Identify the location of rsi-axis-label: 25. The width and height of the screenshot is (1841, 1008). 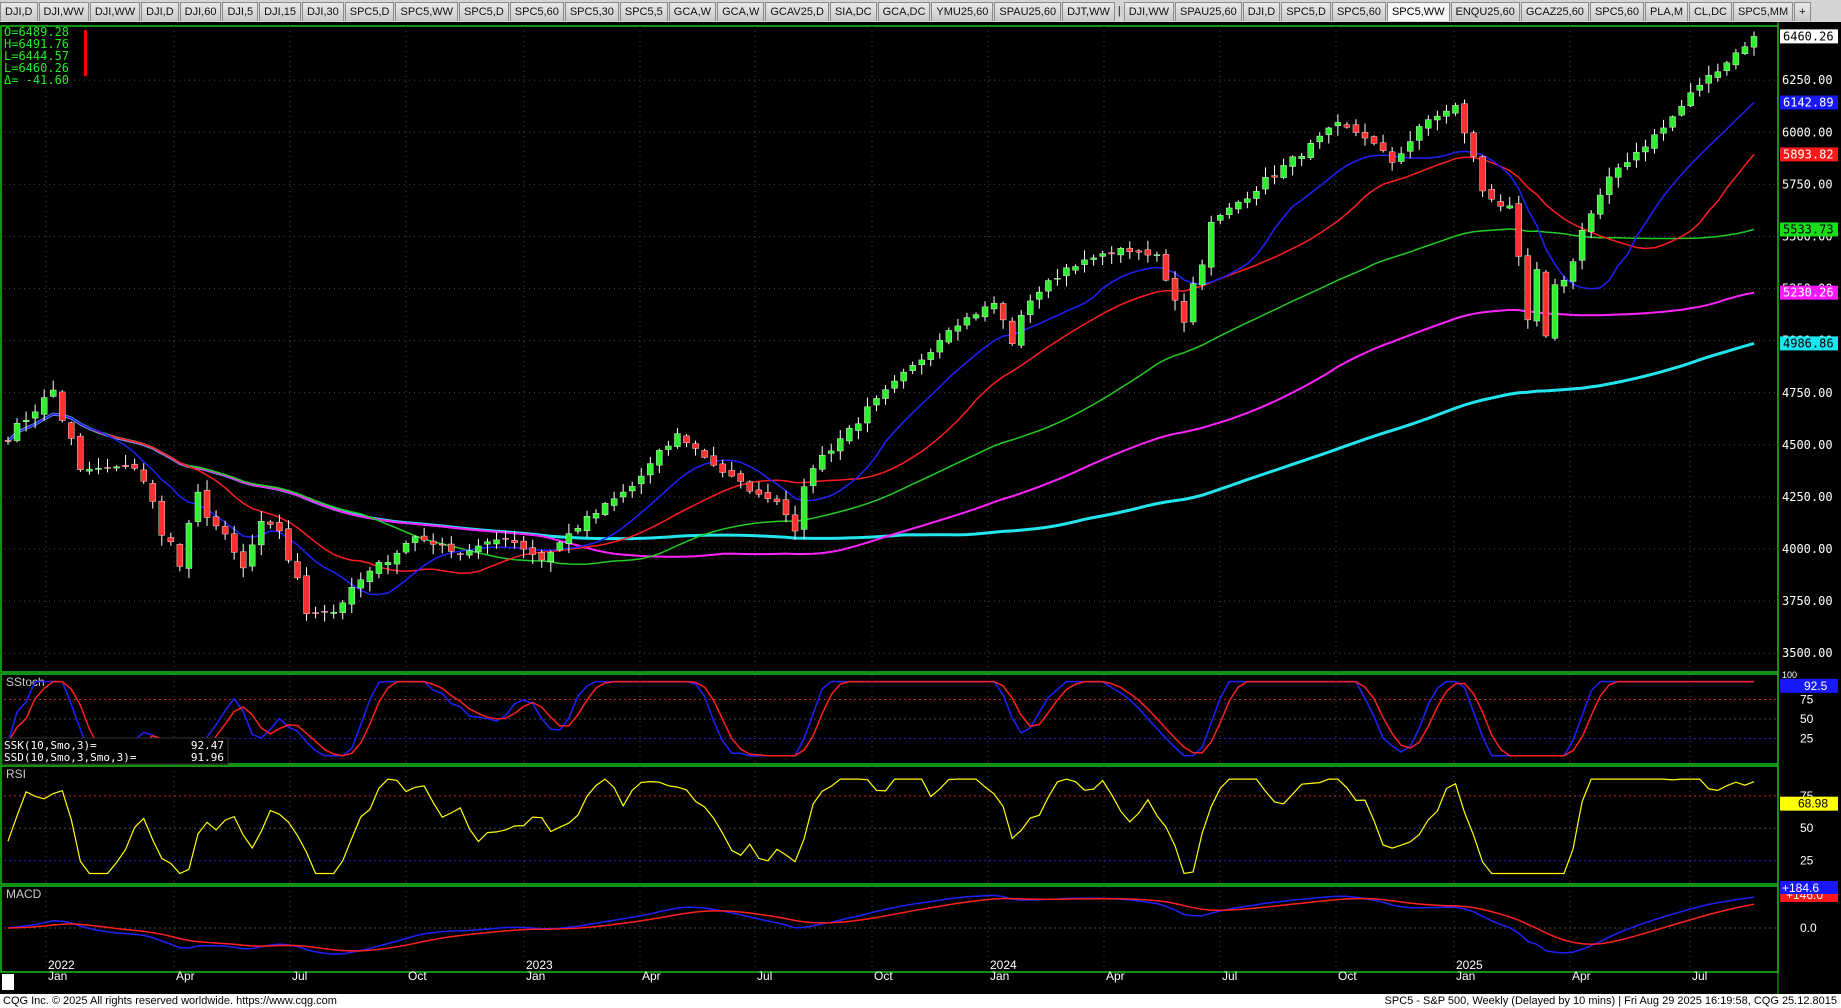
(1807, 861).